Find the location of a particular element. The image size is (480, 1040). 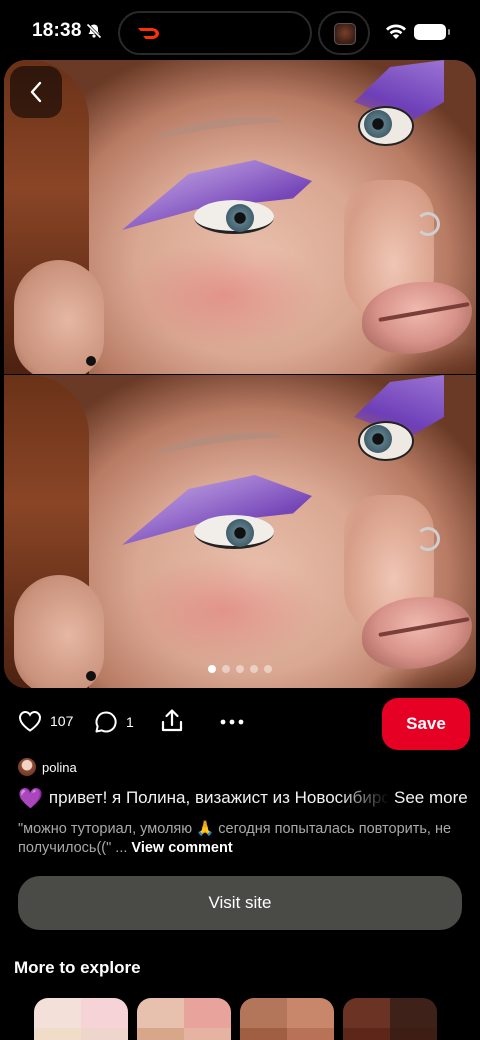

more-to-explore-heading: More to explore is located at coordinates (77, 967).